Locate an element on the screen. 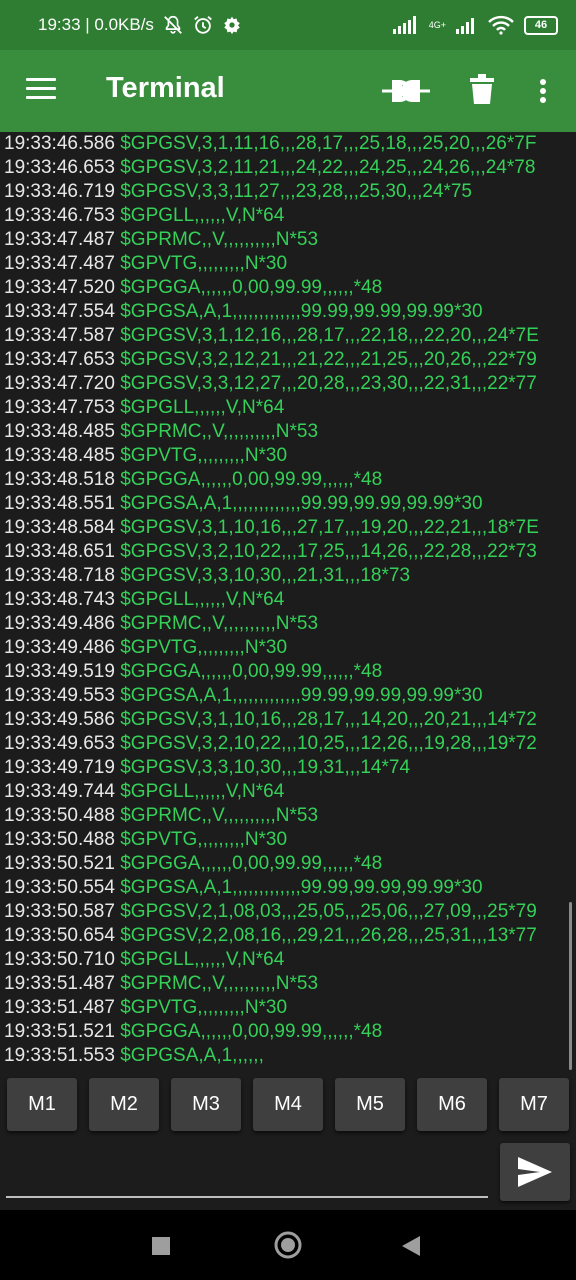  alarm-icon is located at coordinates (203, 25).